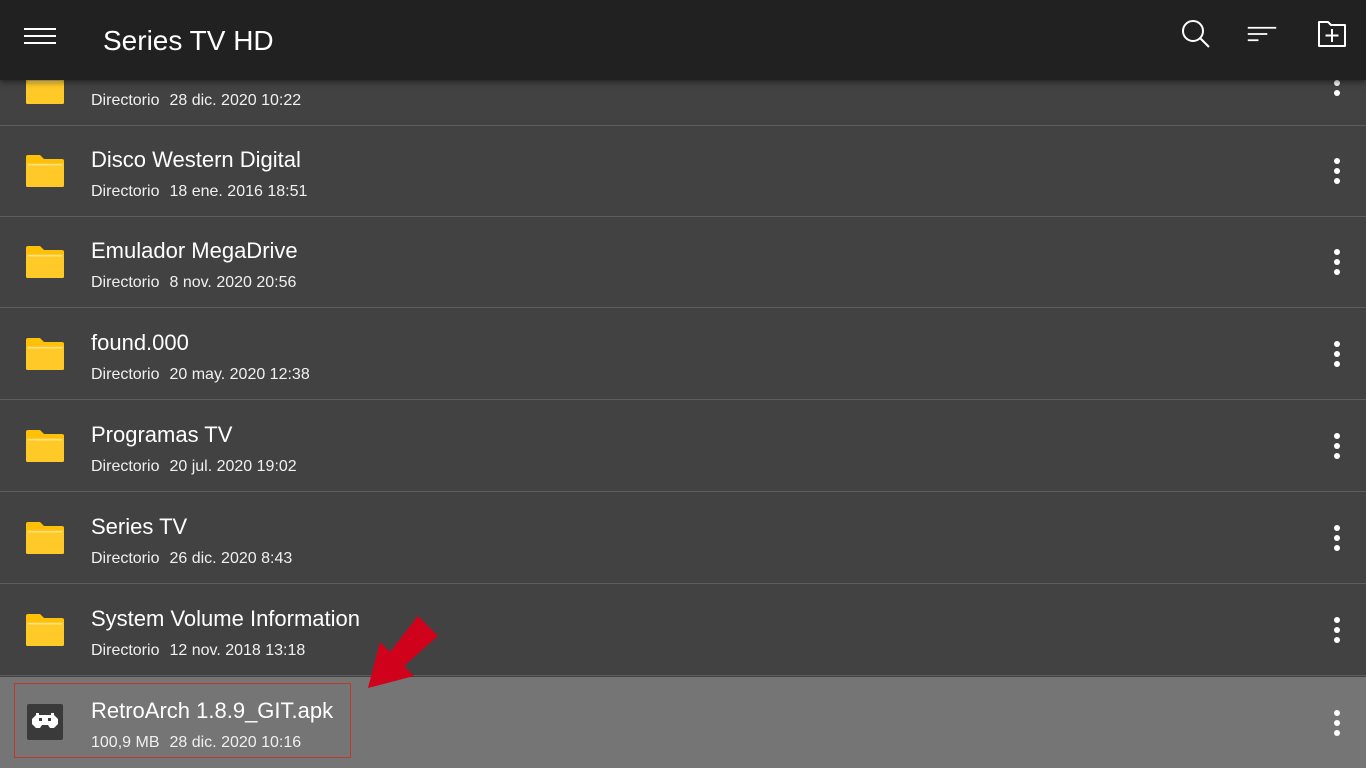 The height and width of the screenshot is (768, 1366). What do you see at coordinates (235, 100) in the screenshot?
I see `item-date: 28 dic. 2020 10:22` at bounding box center [235, 100].